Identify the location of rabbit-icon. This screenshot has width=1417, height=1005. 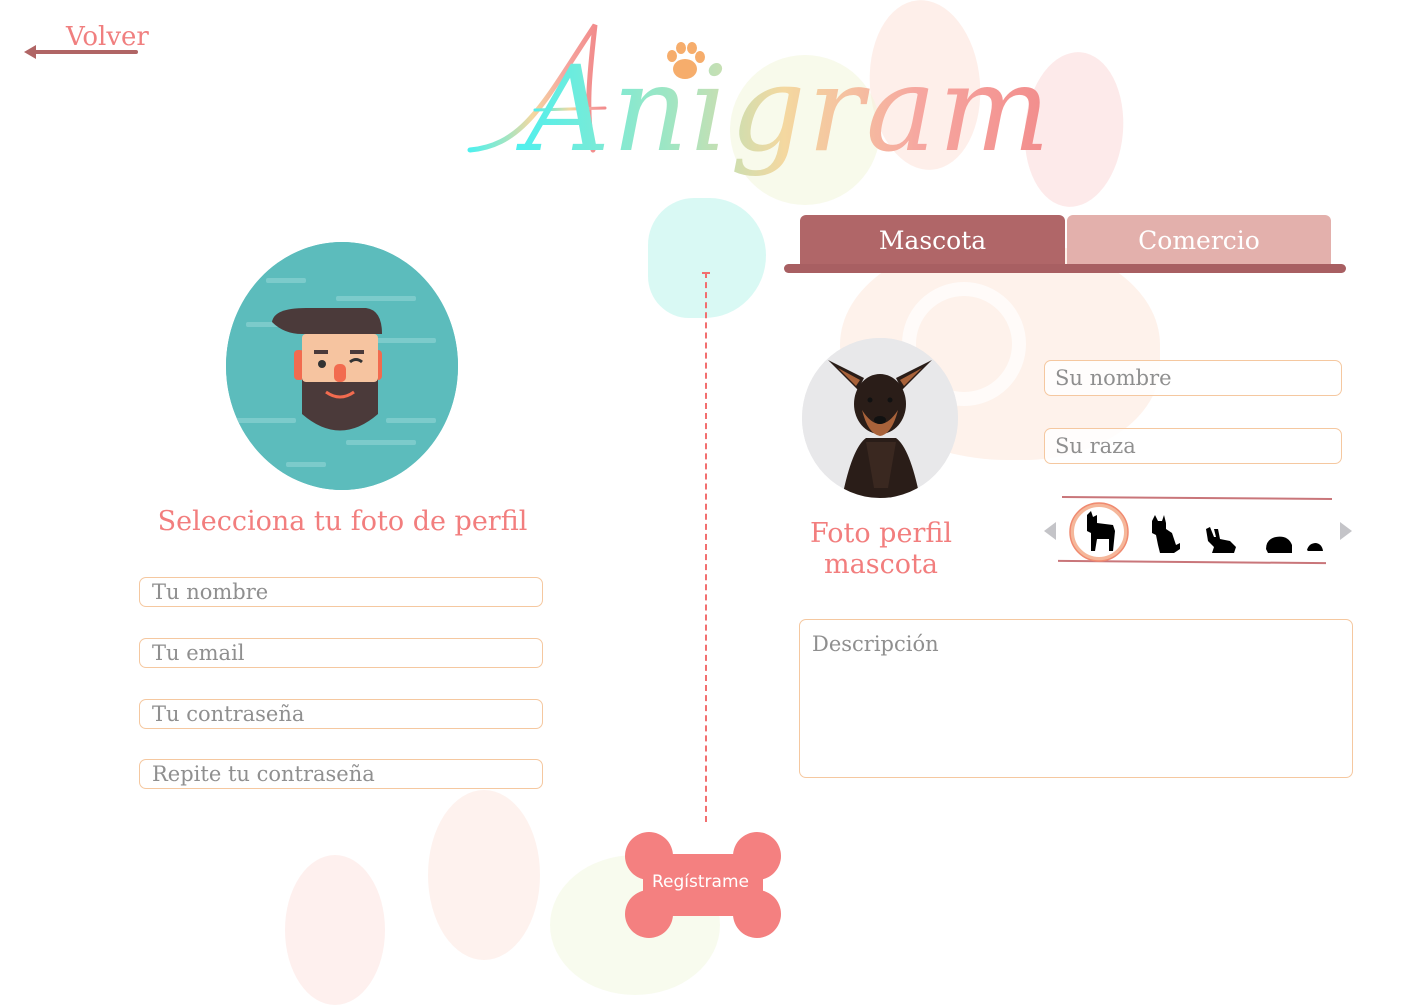
(1221, 541).